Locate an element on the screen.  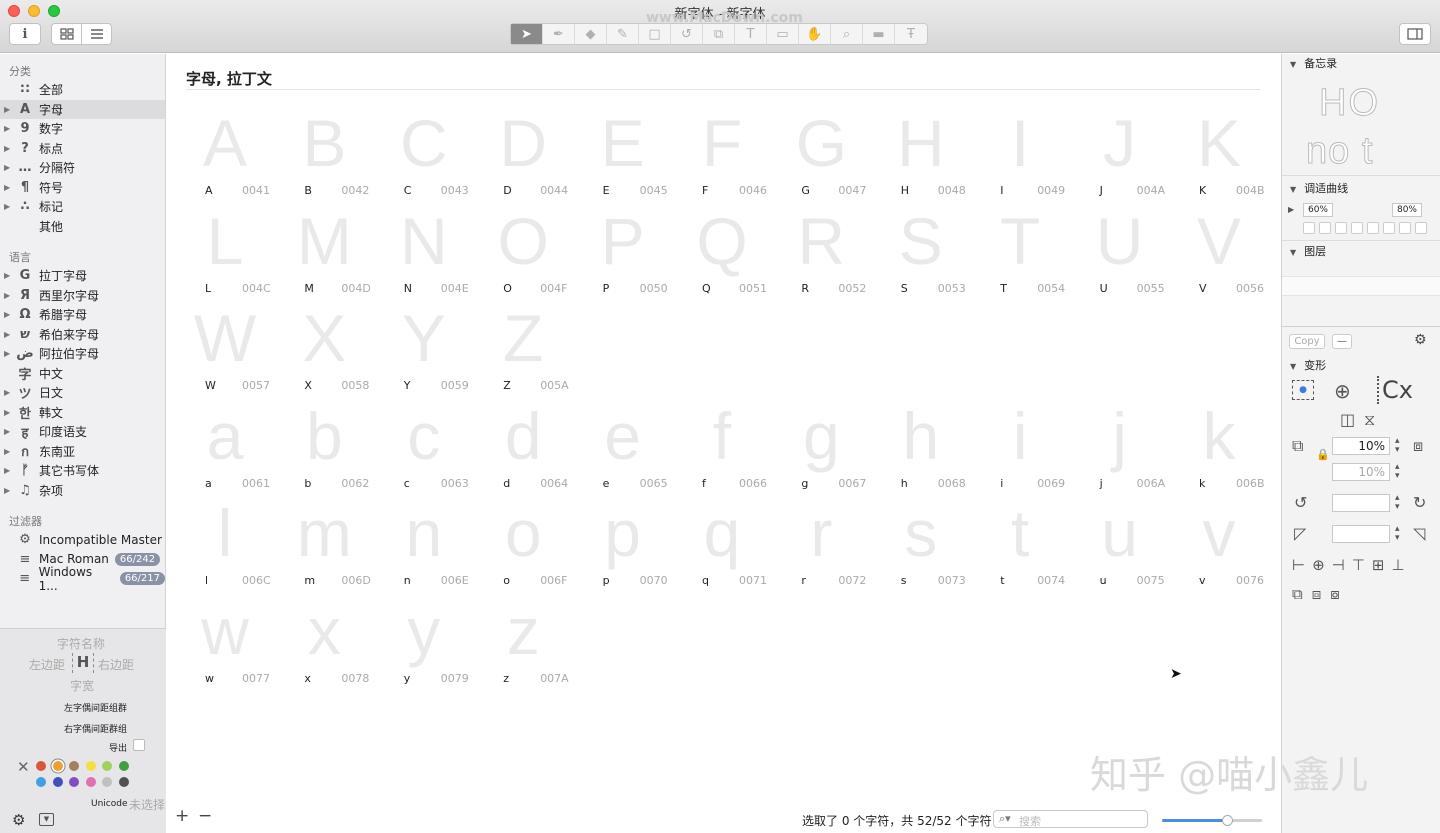
glyph-cell: u u 0075 is located at coordinates (1113, 543).